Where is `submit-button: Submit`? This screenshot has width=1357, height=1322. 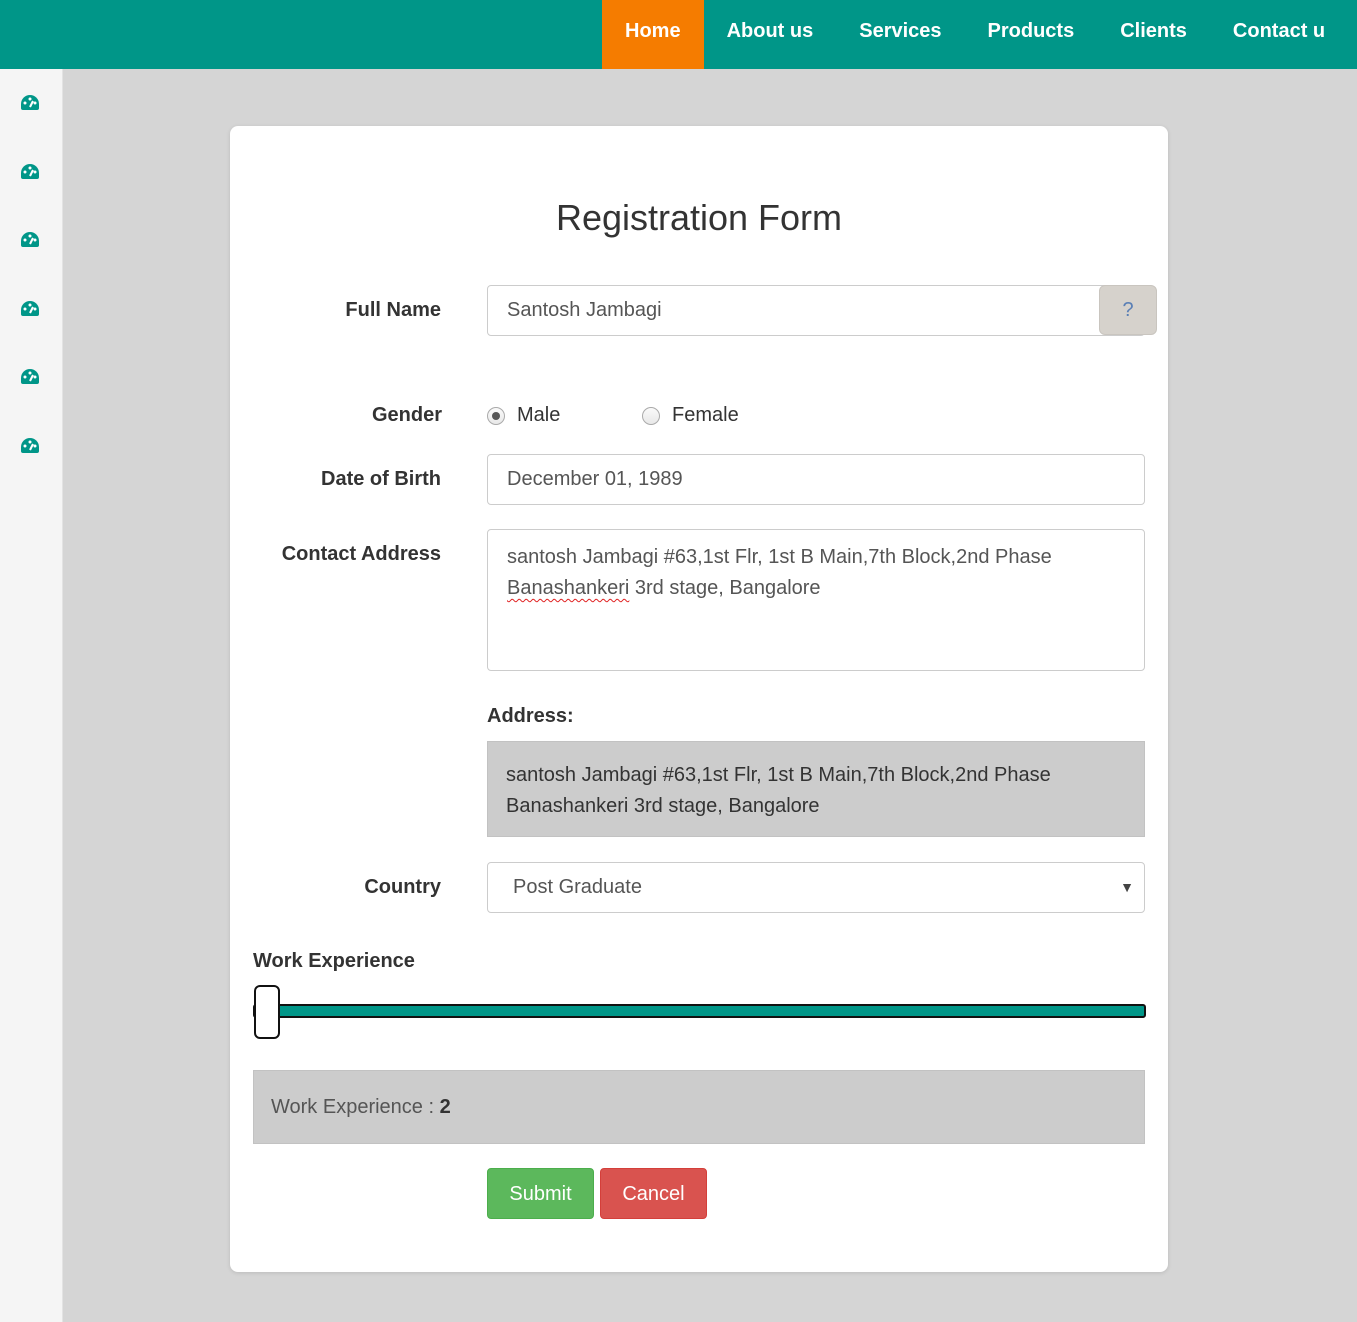
submit-button: Submit is located at coordinates (540, 1193).